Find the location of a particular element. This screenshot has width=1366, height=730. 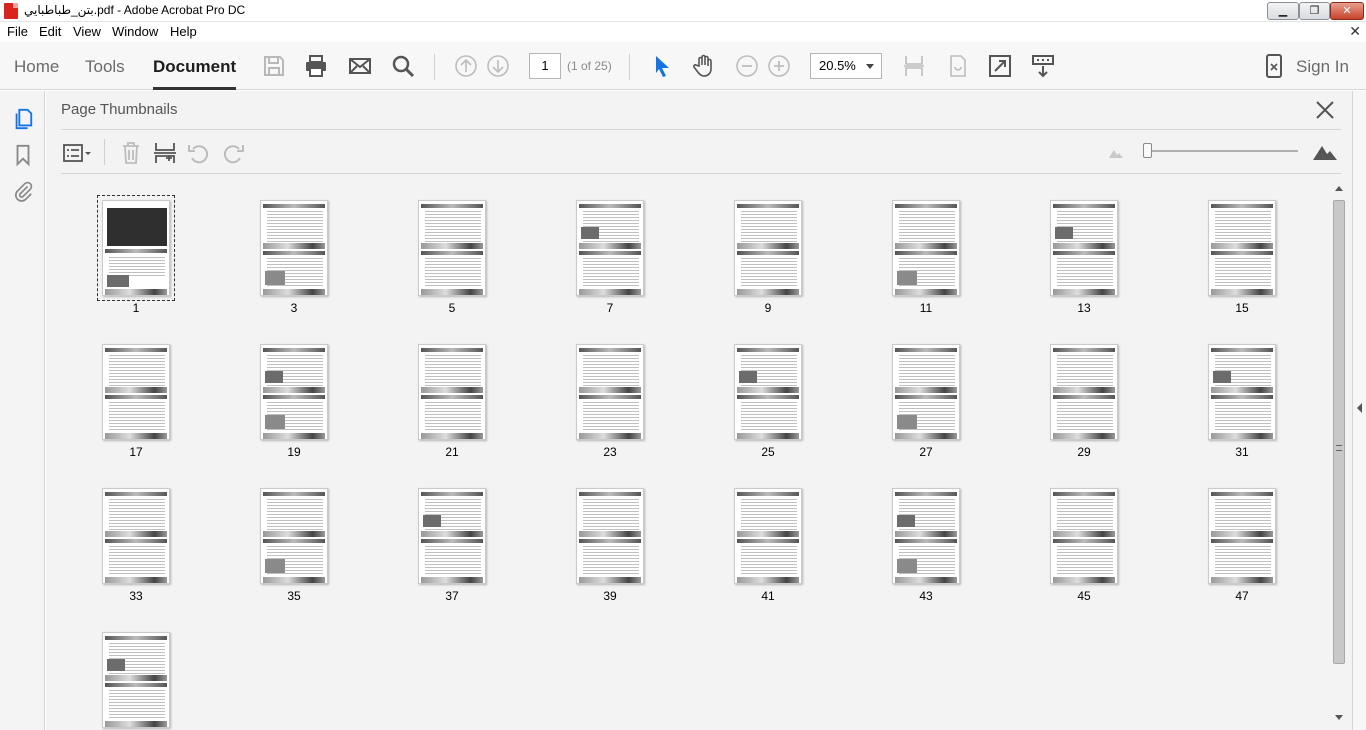

page-thumbnail: 29 is located at coordinates (1084, 396).